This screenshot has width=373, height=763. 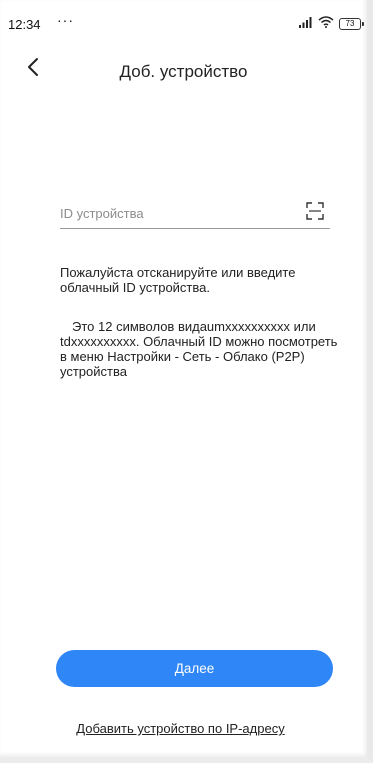 I want to click on next-button: Далее, so click(x=194, y=668).